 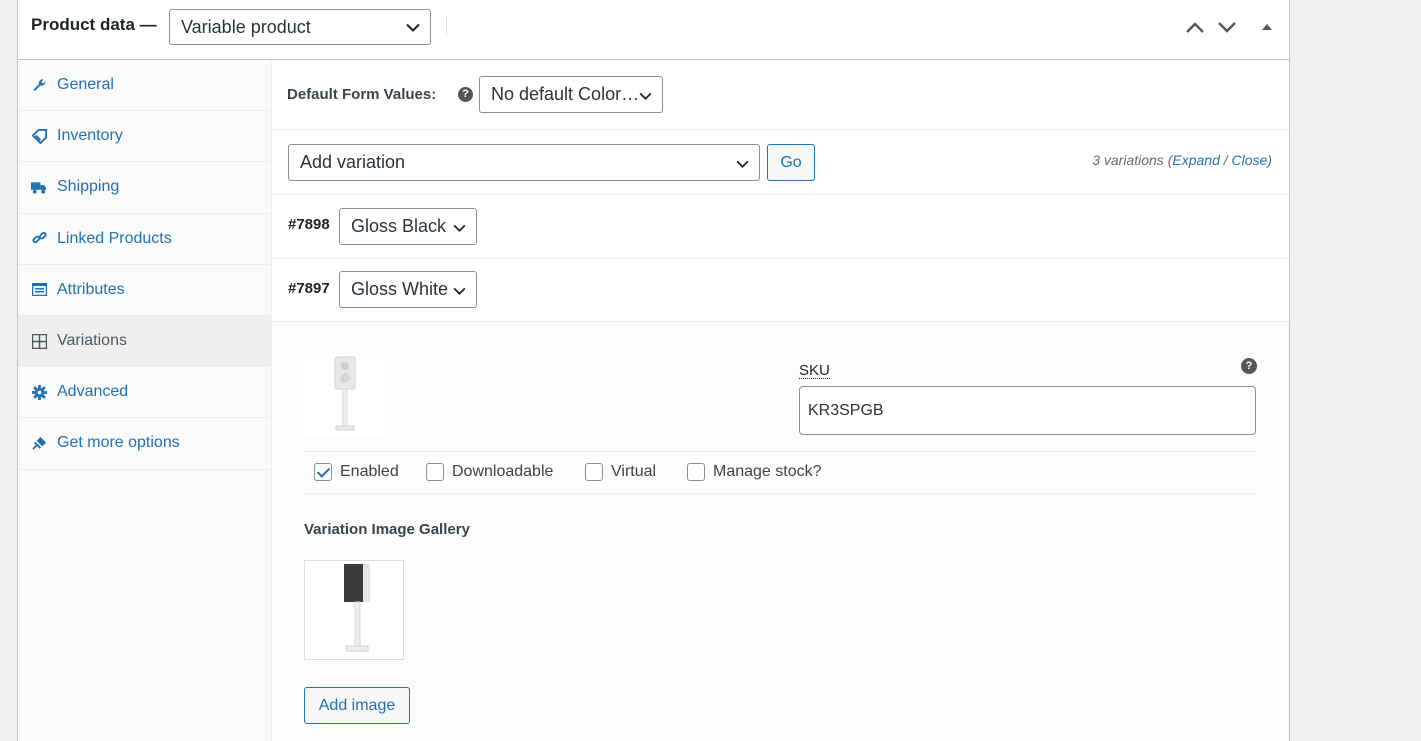 What do you see at coordinates (39, 443) in the screenshot?
I see `plugin-icon` at bounding box center [39, 443].